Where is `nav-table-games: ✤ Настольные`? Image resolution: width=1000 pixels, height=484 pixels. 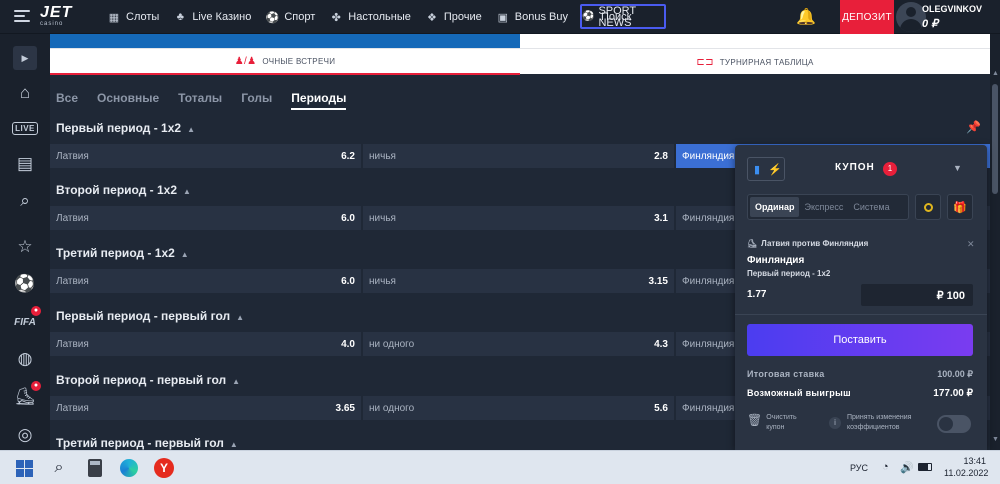 nav-table-games: ✤ Настольные is located at coordinates (370, 17).